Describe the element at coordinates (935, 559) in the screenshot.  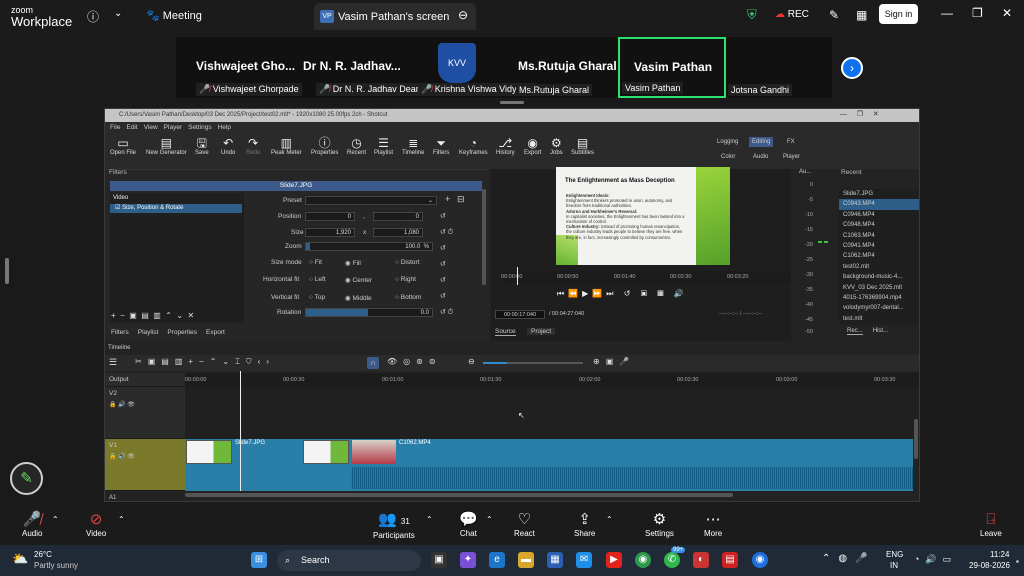
I see `network-volume-battery-icons: ◔🔊▭` at that location.